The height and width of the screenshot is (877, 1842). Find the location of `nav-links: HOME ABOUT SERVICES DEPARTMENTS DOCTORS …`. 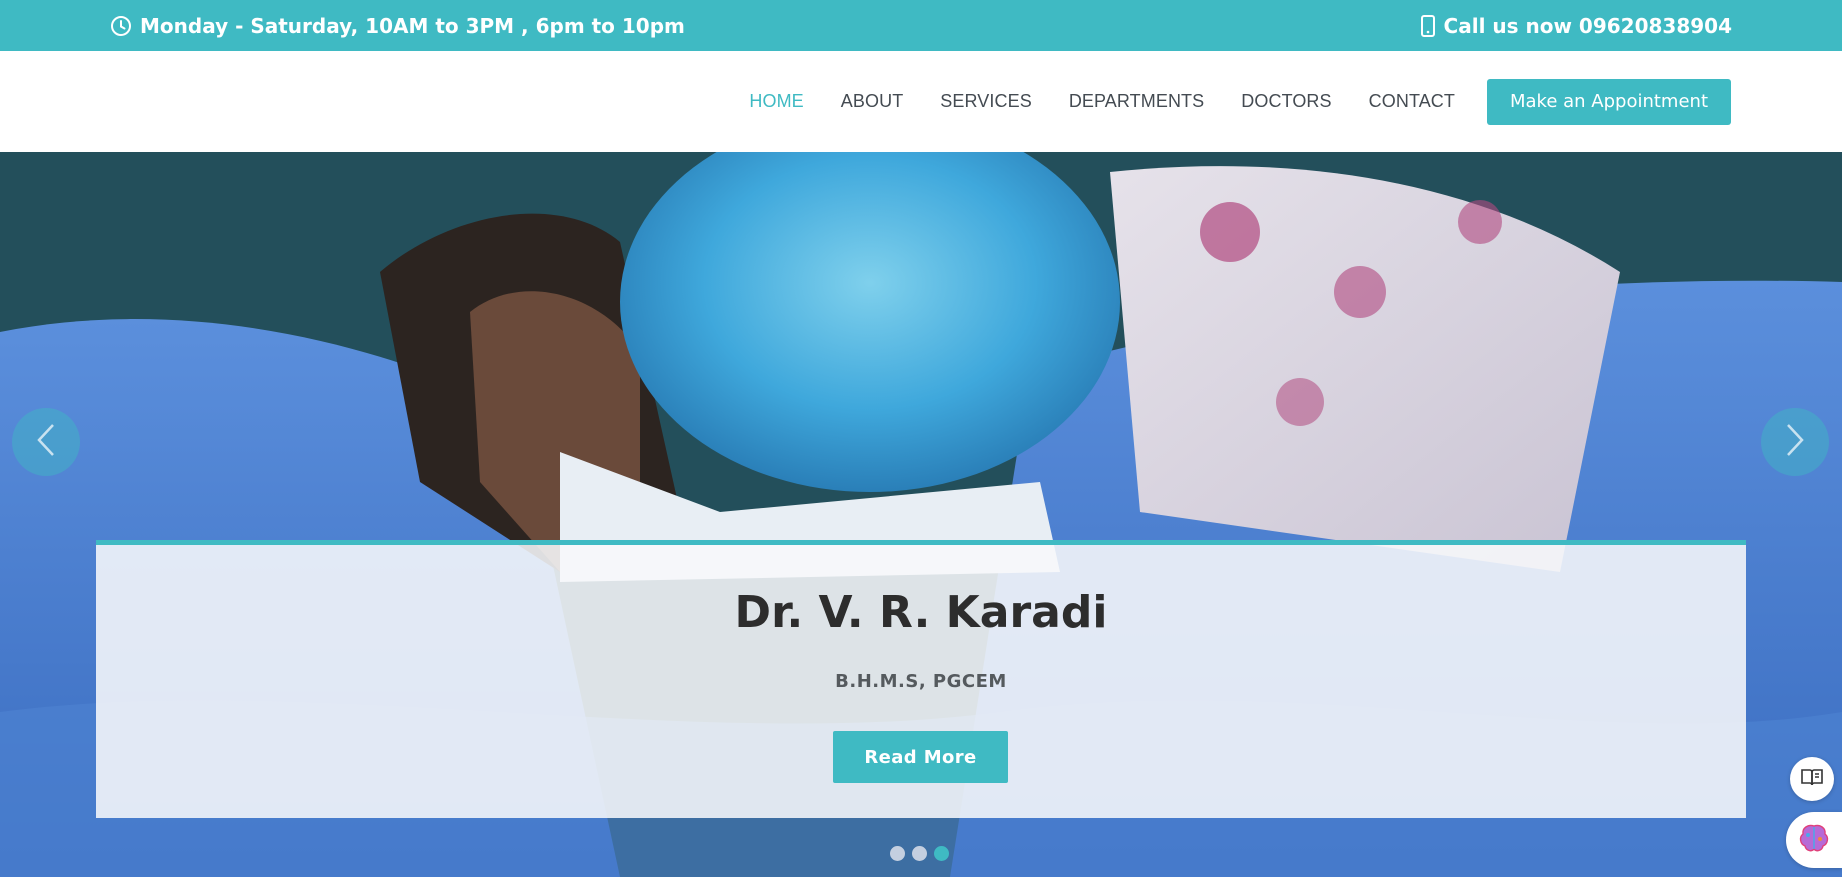

nav-links: HOME ABOUT SERVICES DEPARTMENTS DOCTORS … is located at coordinates (1102, 101).